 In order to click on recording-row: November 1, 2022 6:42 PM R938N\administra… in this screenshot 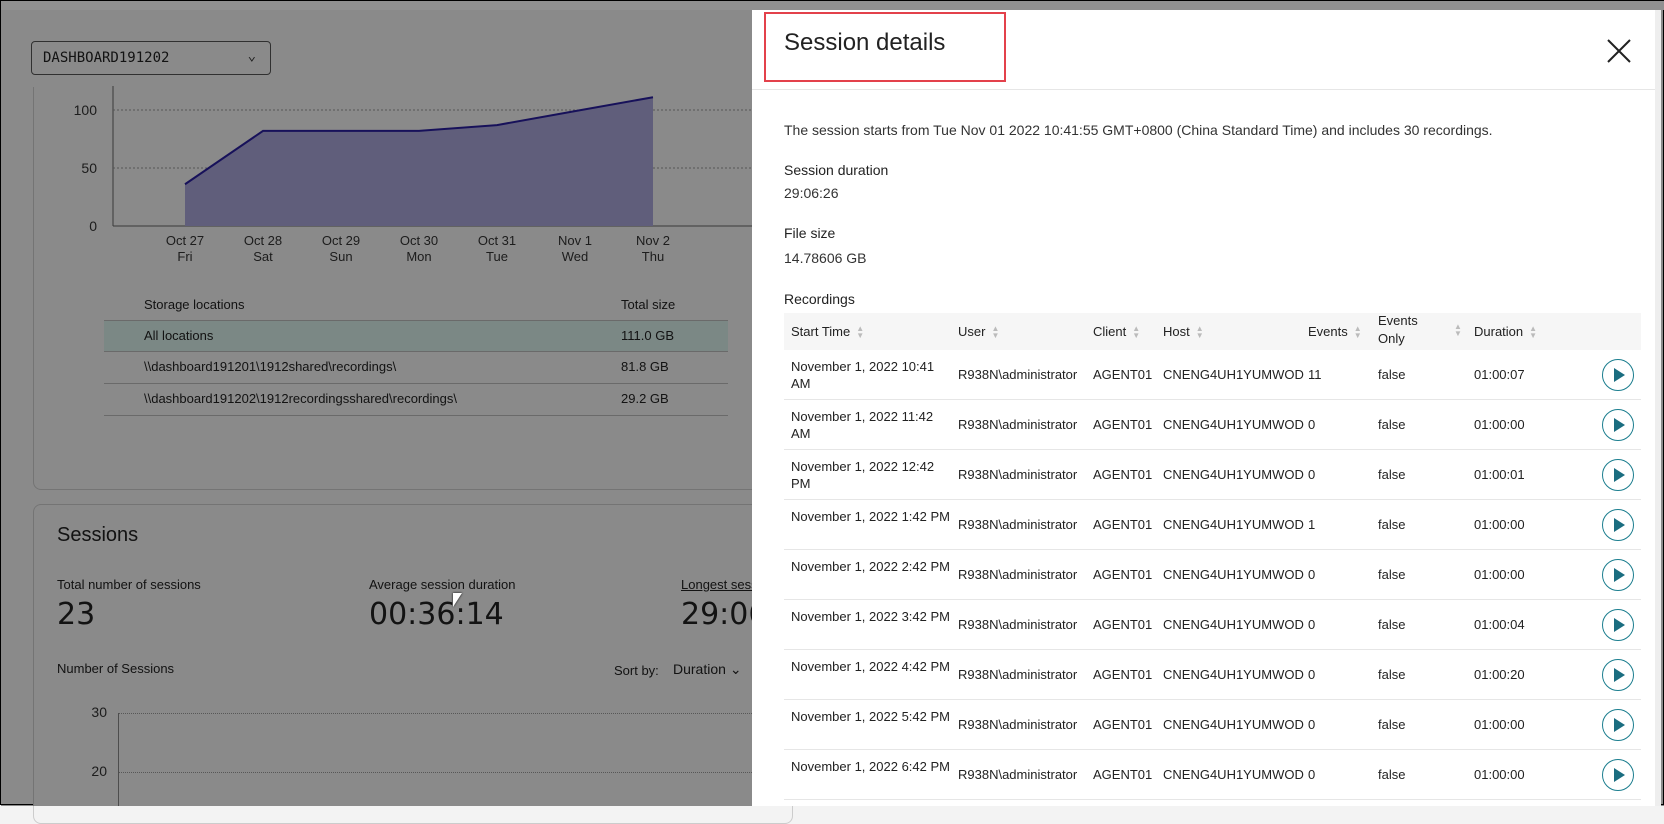, I will do `click(1212, 775)`.